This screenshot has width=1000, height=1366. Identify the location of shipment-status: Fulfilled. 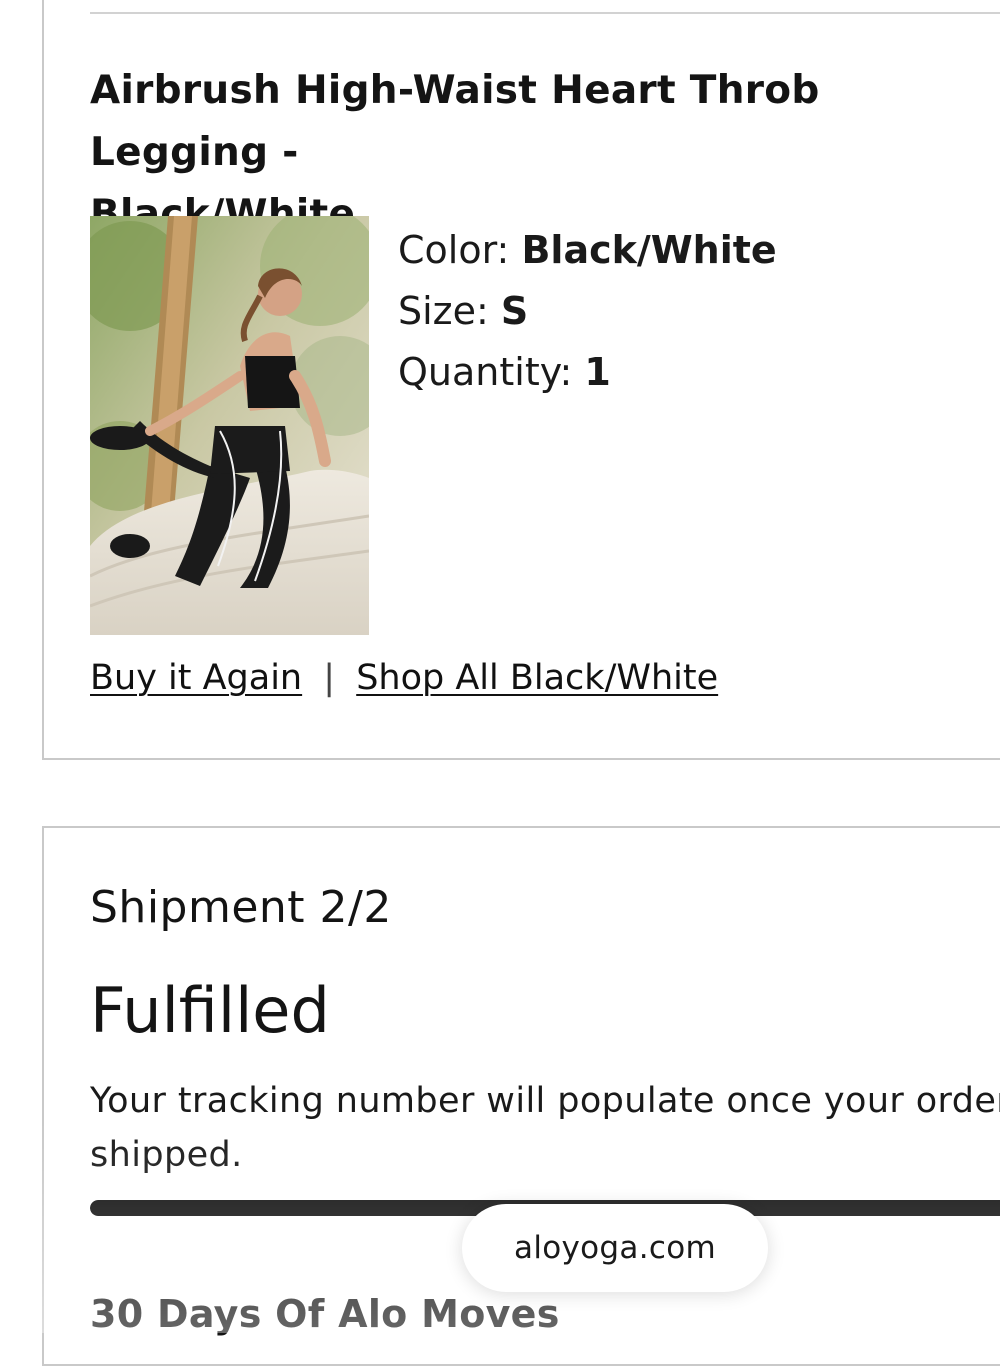
(210, 1010).